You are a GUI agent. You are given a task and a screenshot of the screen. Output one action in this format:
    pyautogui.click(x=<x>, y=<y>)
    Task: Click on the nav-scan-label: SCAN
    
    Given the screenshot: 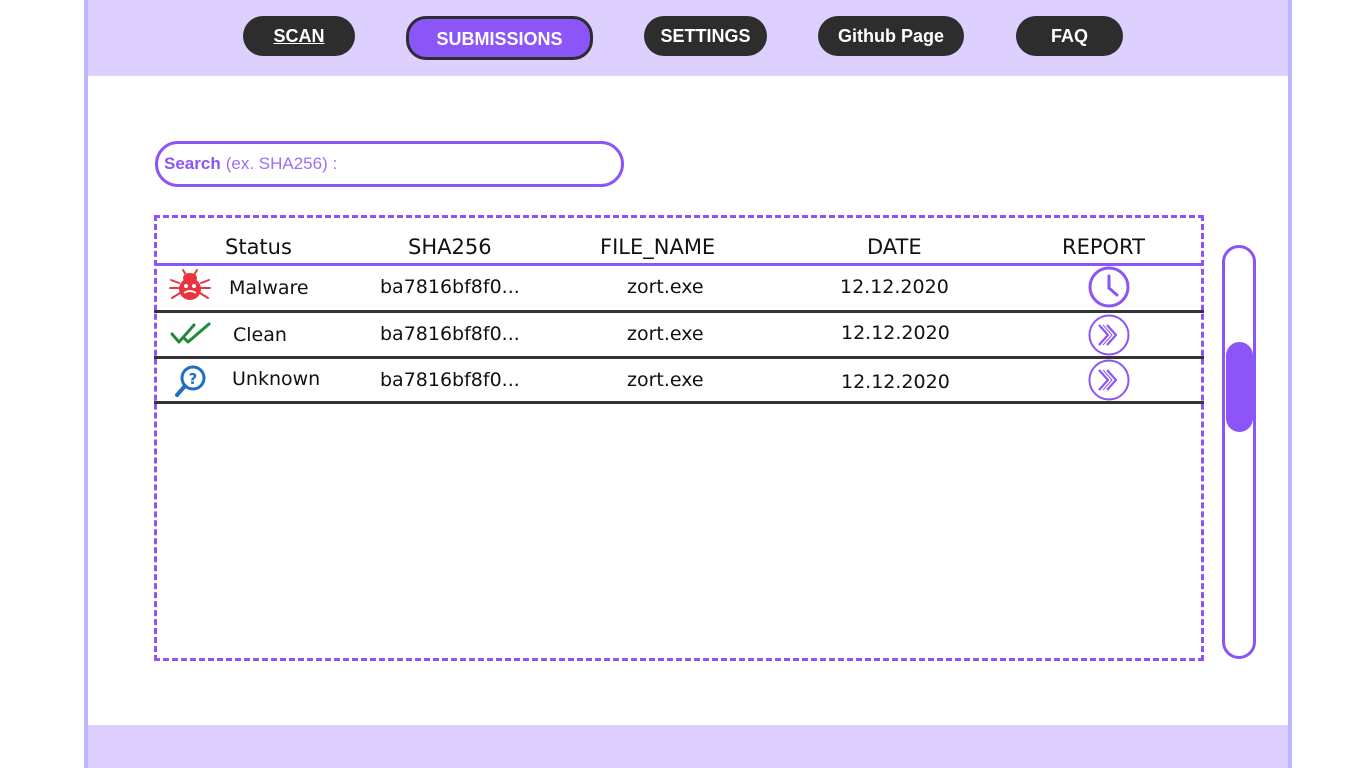 What is the action you would take?
    pyautogui.click(x=299, y=35)
    